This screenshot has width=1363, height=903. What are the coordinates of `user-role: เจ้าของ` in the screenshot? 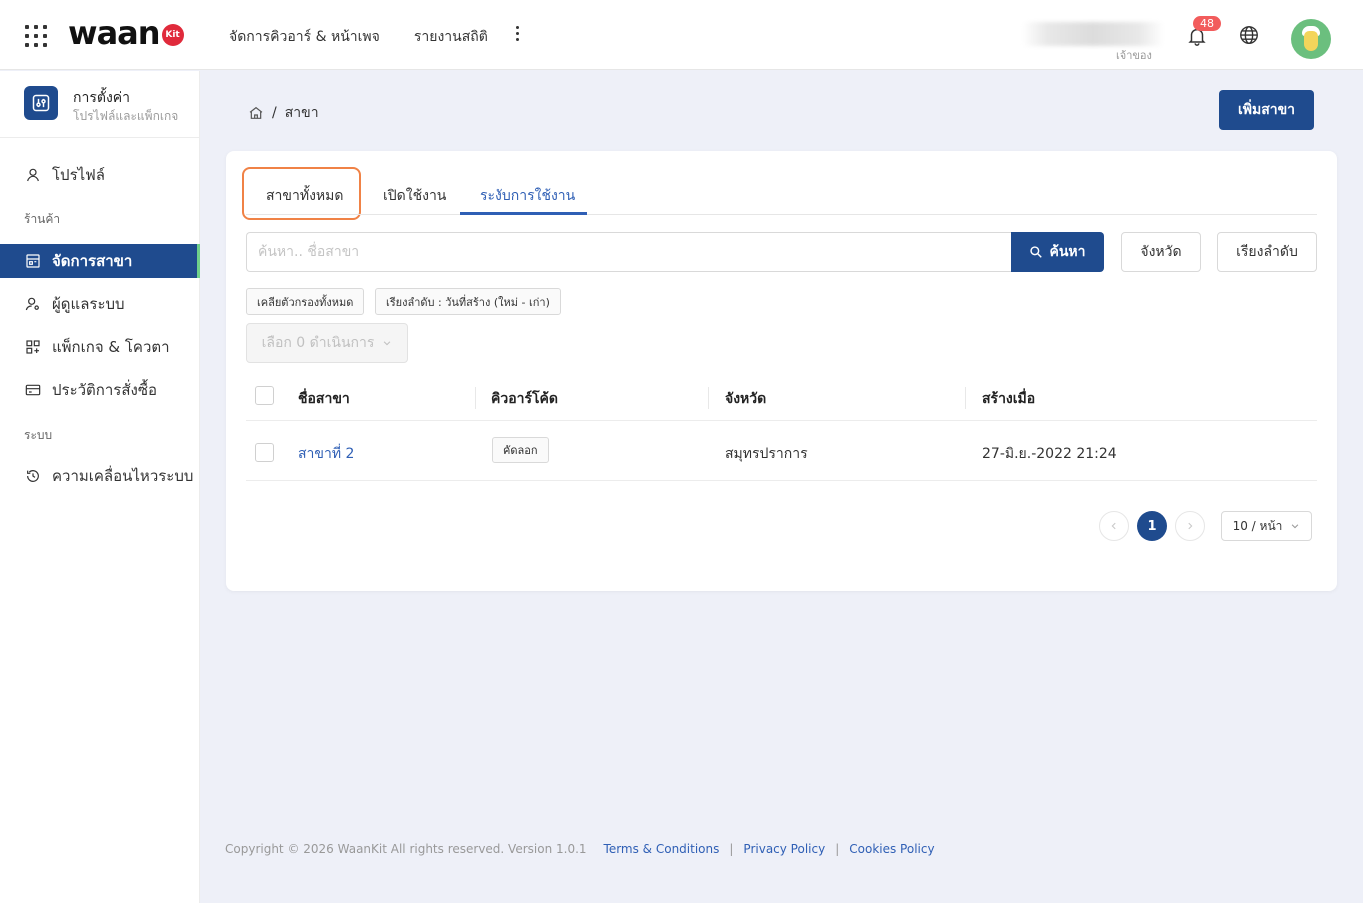 It's located at (1134, 55).